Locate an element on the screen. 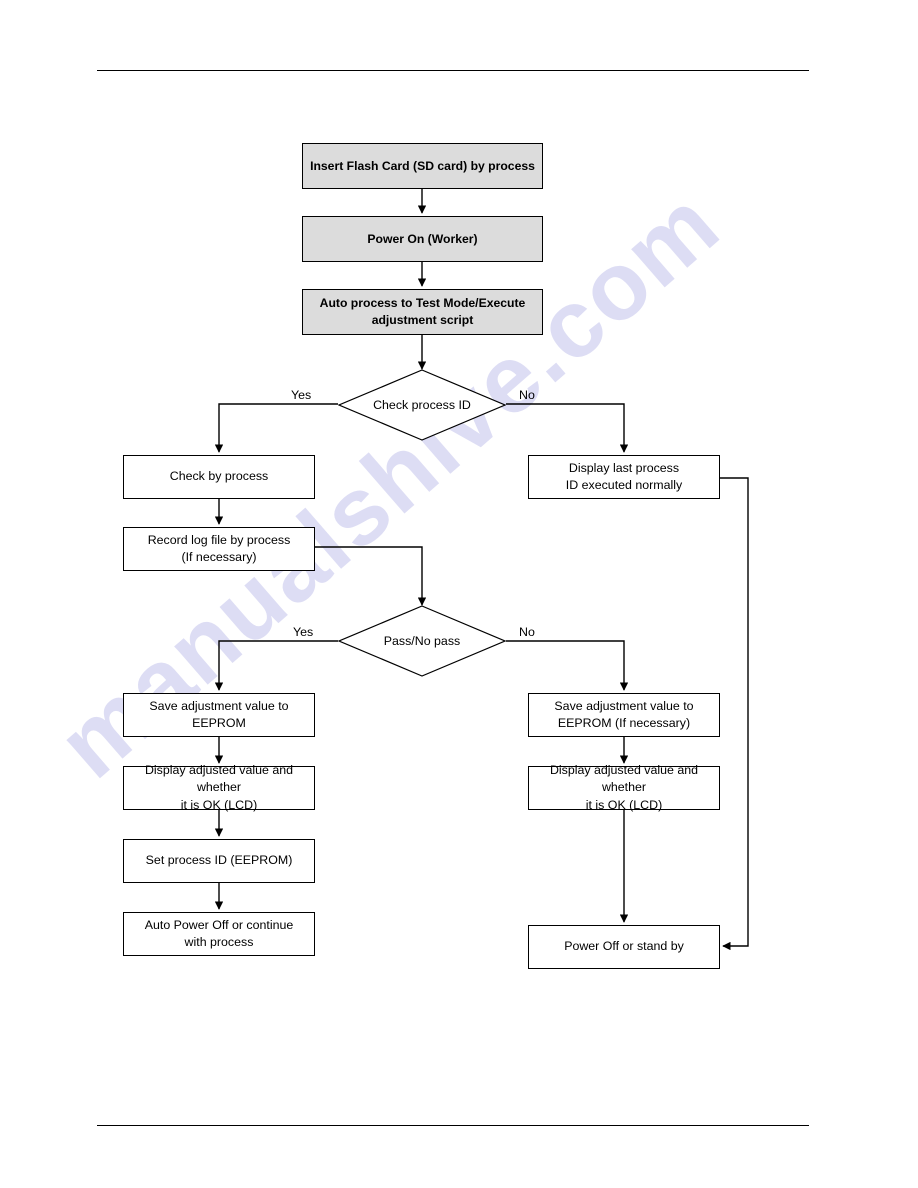 The height and width of the screenshot is (1188, 918). node-label-line-1: Display last process is located at coordinates (624, 467).